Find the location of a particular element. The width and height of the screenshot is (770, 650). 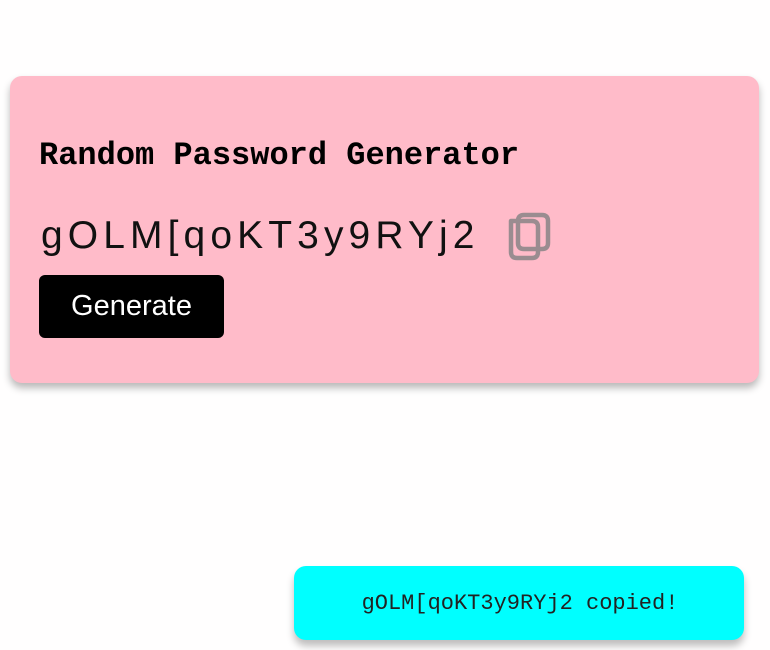

generate-button: Generate is located at coordinates (131, 306).